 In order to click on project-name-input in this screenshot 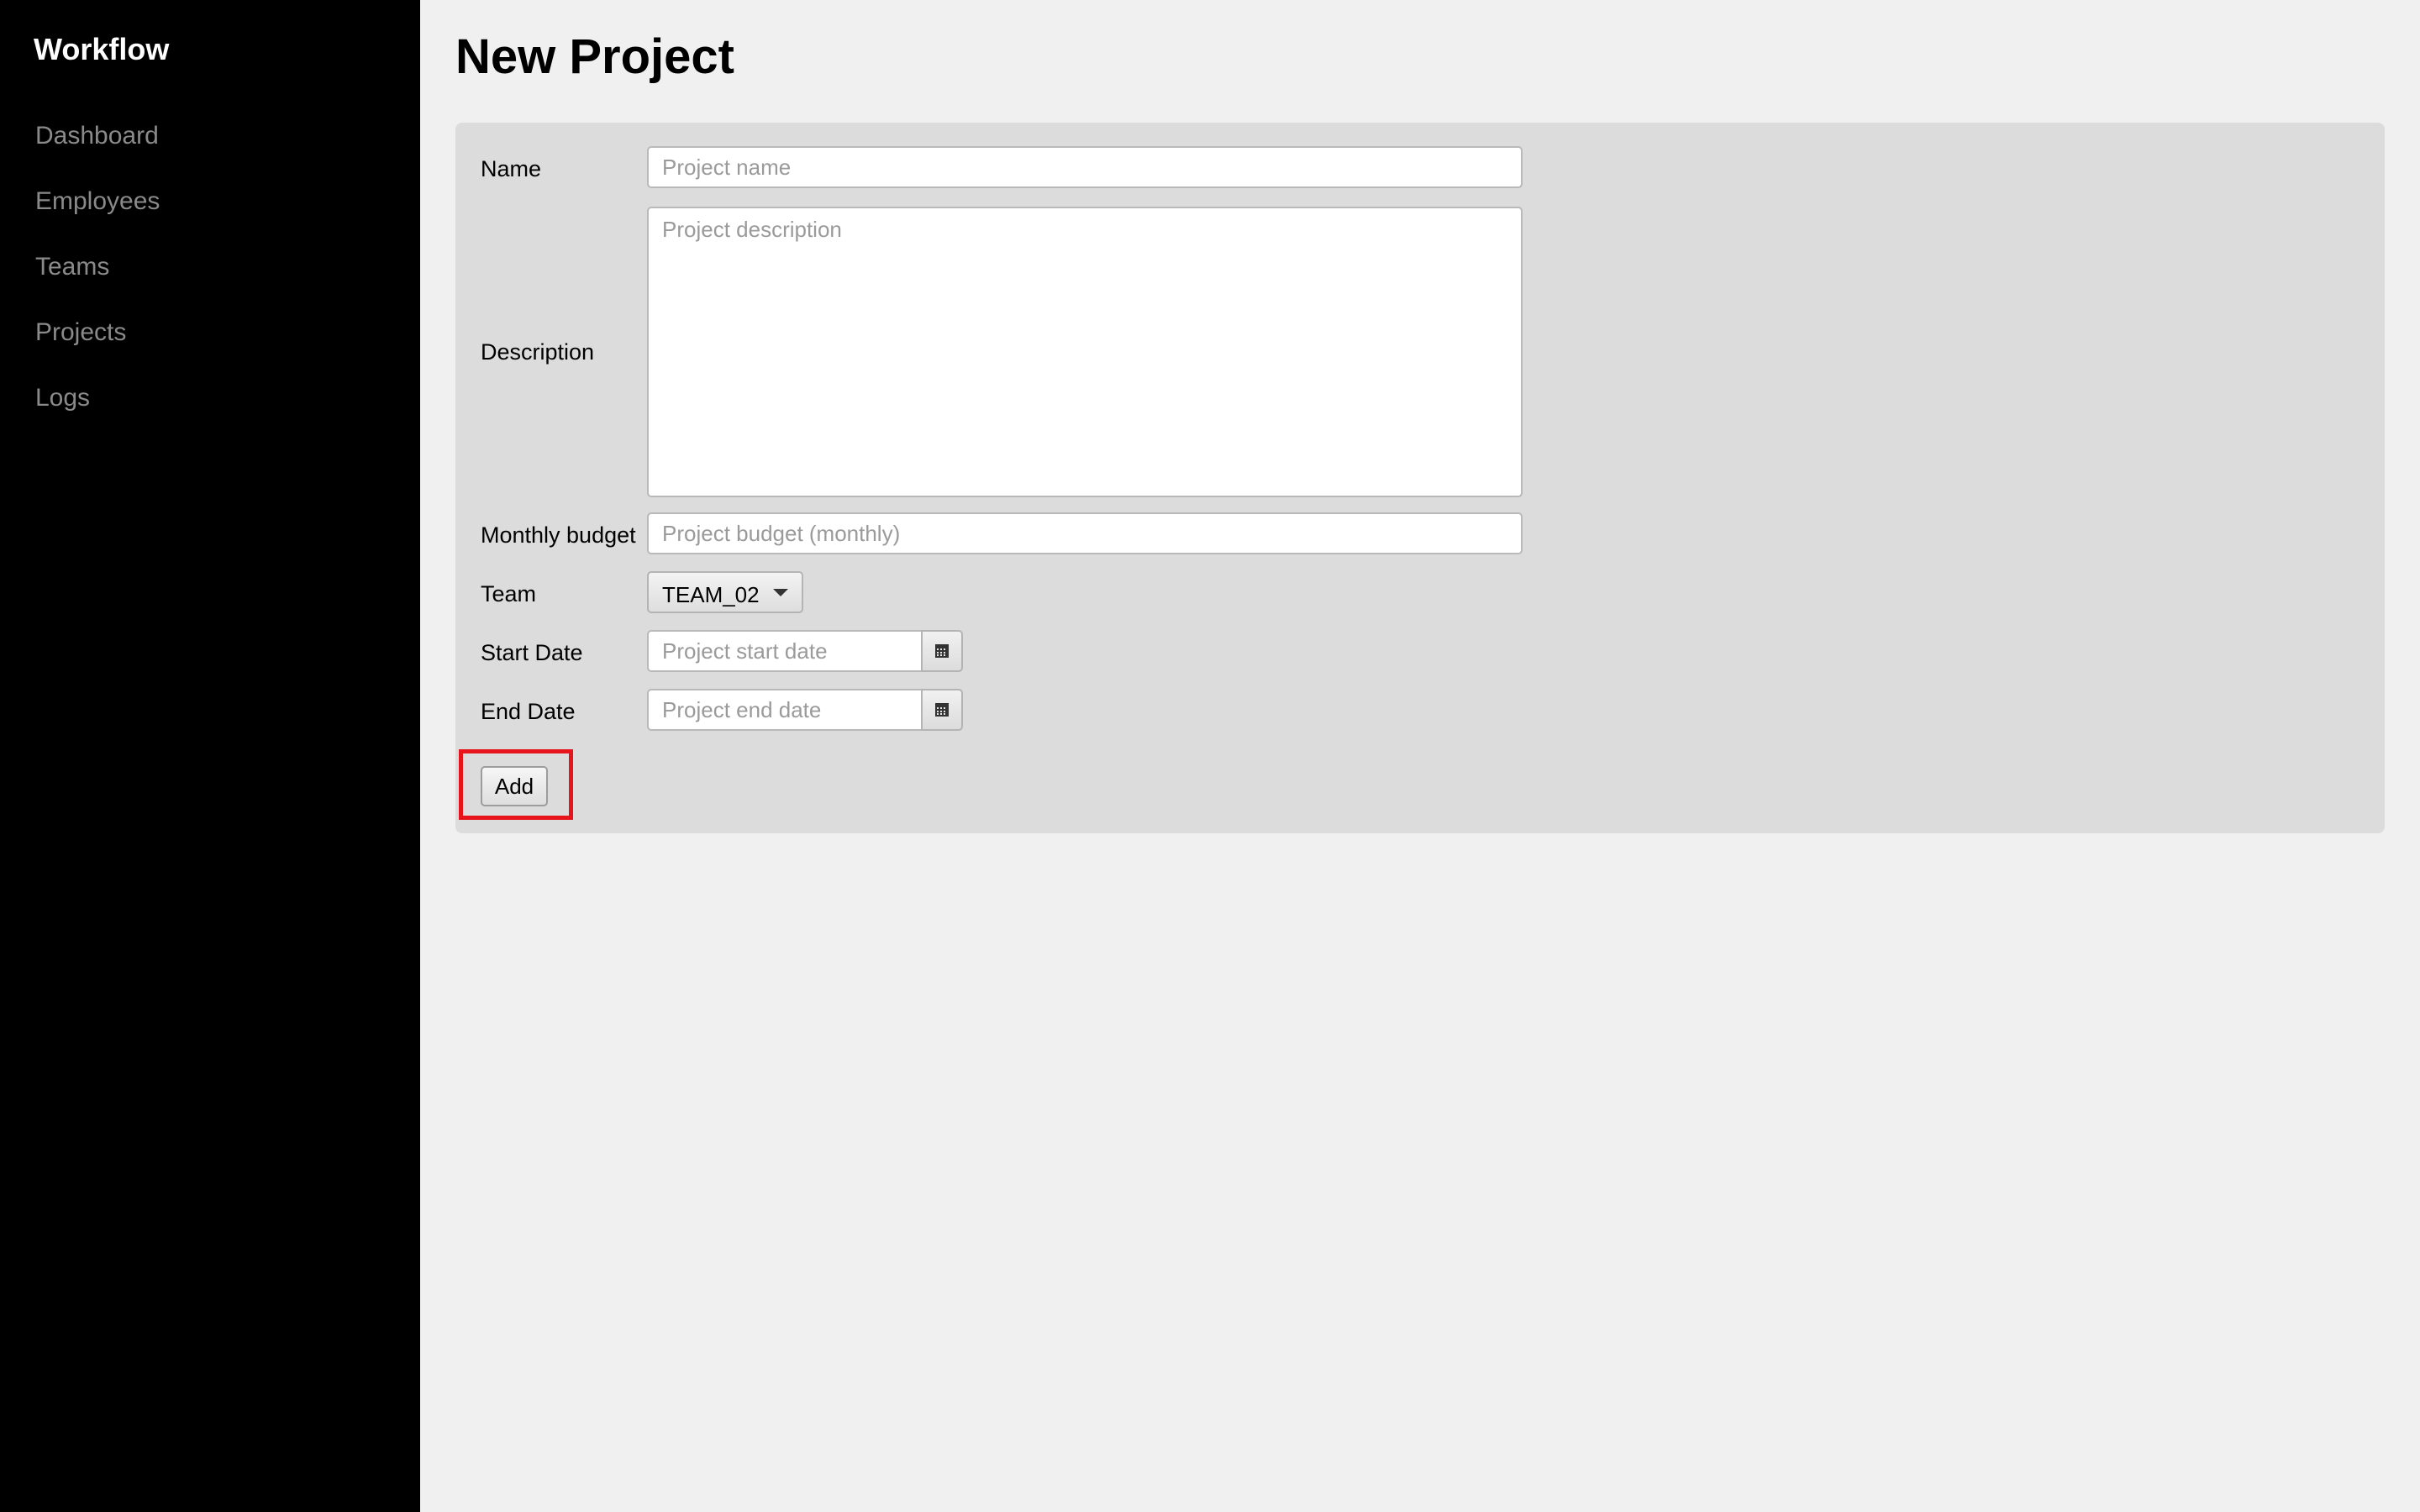, I will do `click(1085, 167)`.